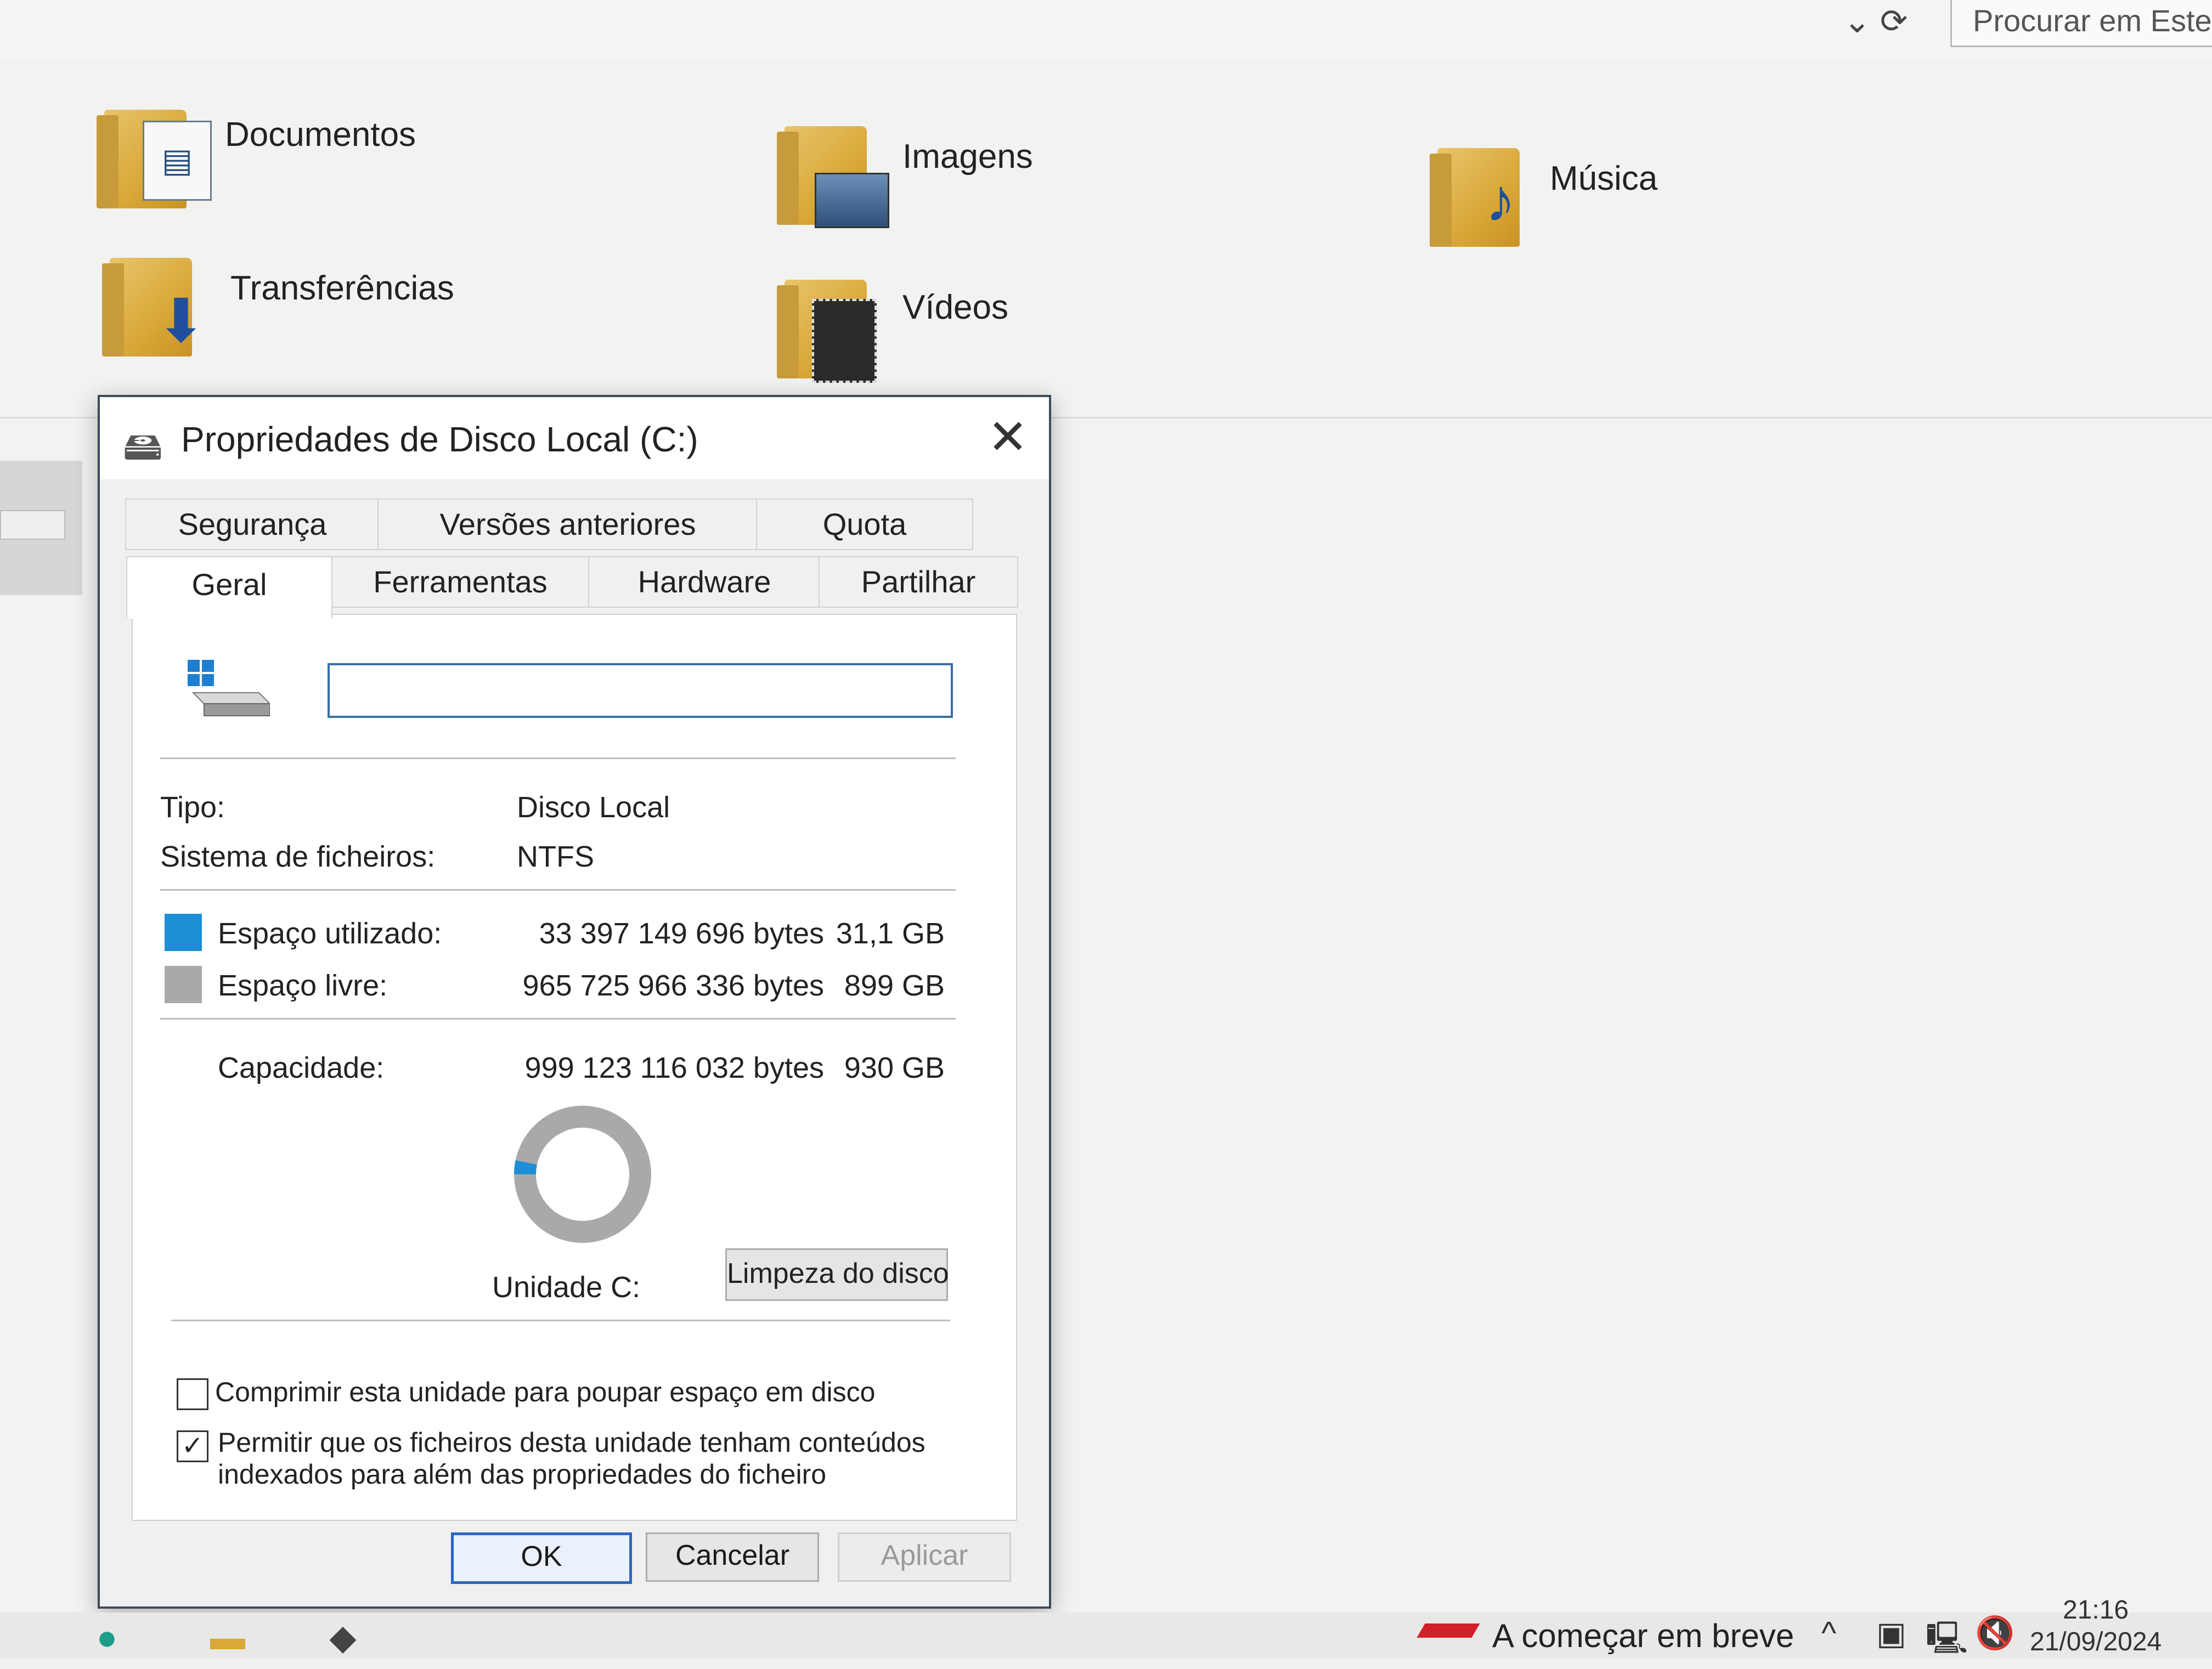  What do you see at coordinates (919, 582) in the screenshot?
I see `tab-partilhar: Partilhar` at bounding box center [919, 582].